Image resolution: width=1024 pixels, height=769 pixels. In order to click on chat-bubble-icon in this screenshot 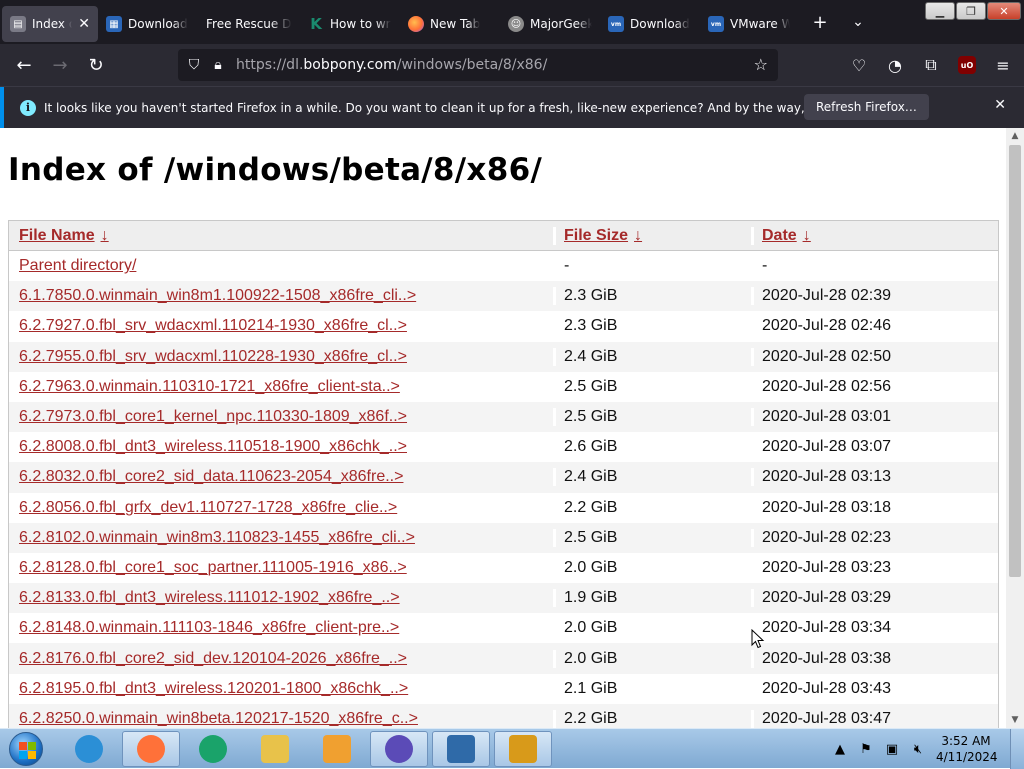, I will do `click(213, 749)`.